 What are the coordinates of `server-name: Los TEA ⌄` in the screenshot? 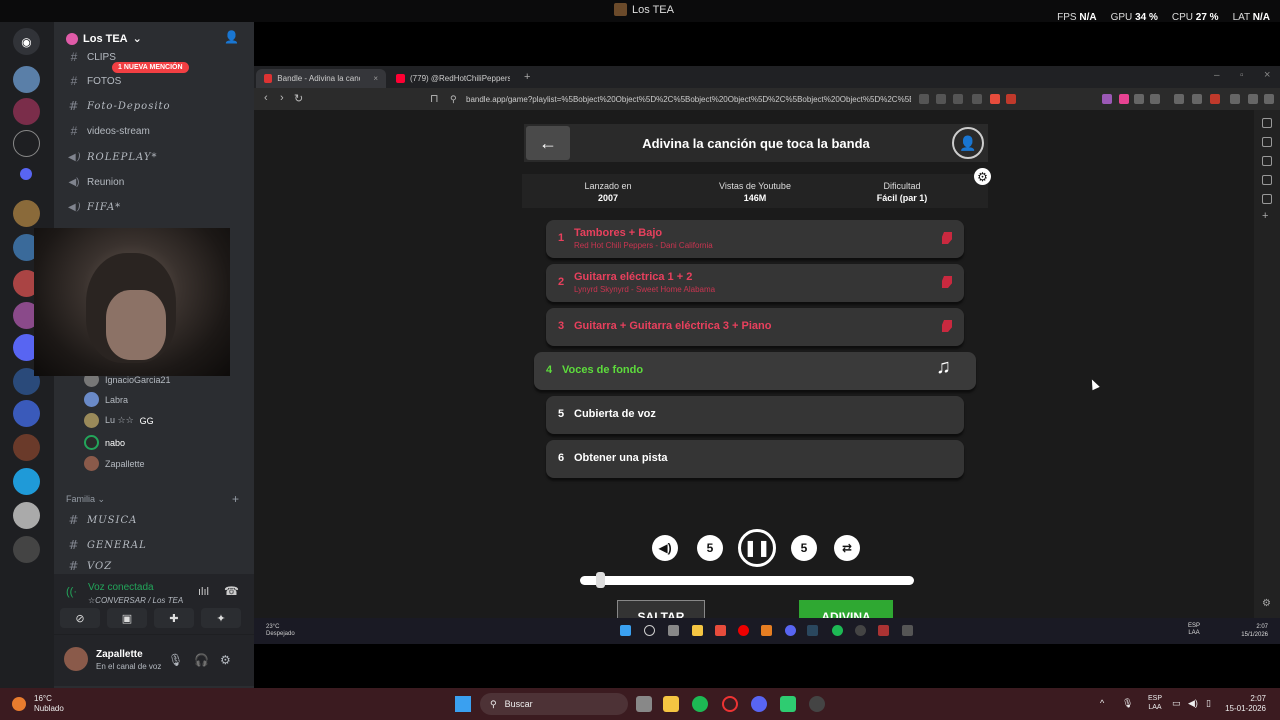 It's located at (104, 38).